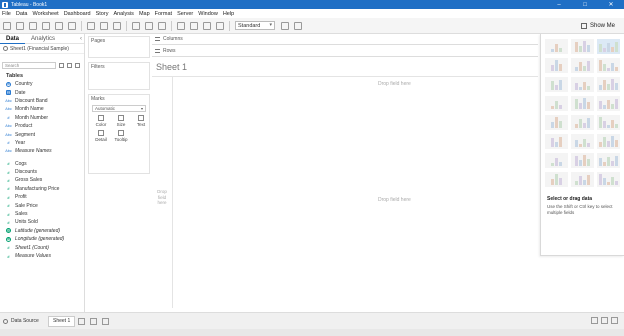 The width and height of the screenshot is (624, 336). What do you see at coordinates (345, 39) in the screenshot?
I see `columns-shelf: Columns` at bounding box center [345, 39].